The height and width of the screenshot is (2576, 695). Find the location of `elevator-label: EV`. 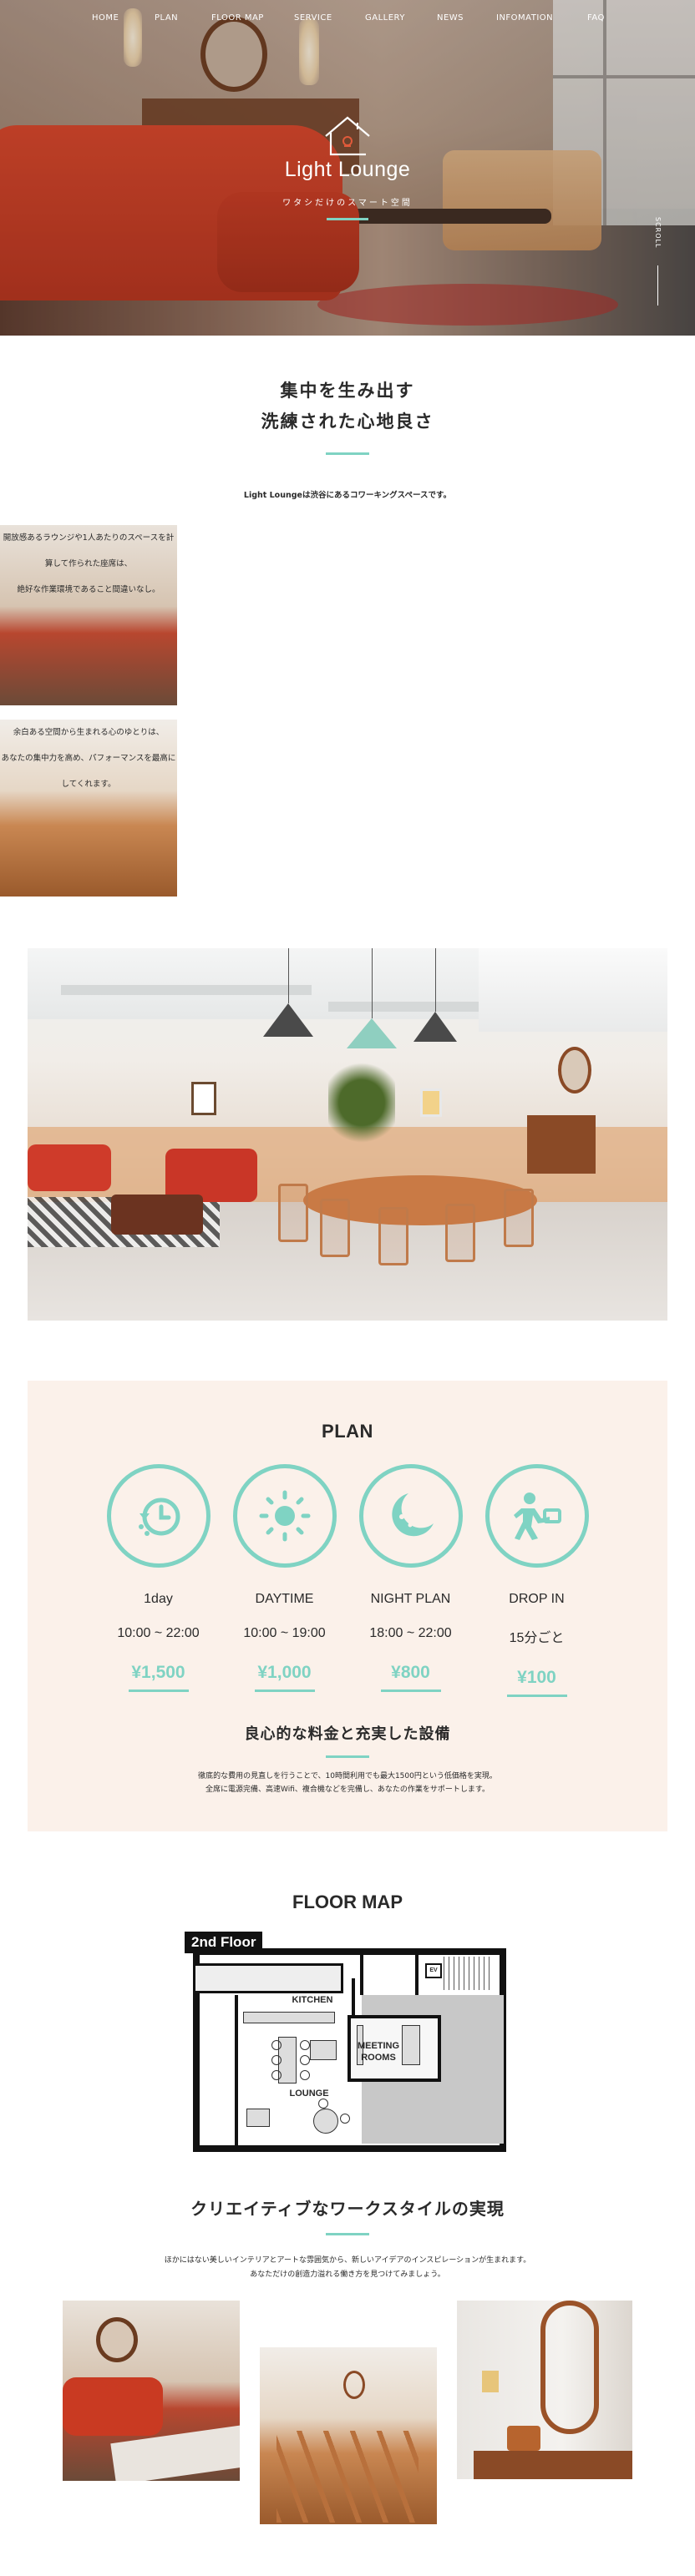

elevator-label: EV is located at coordinates (433, 1970).